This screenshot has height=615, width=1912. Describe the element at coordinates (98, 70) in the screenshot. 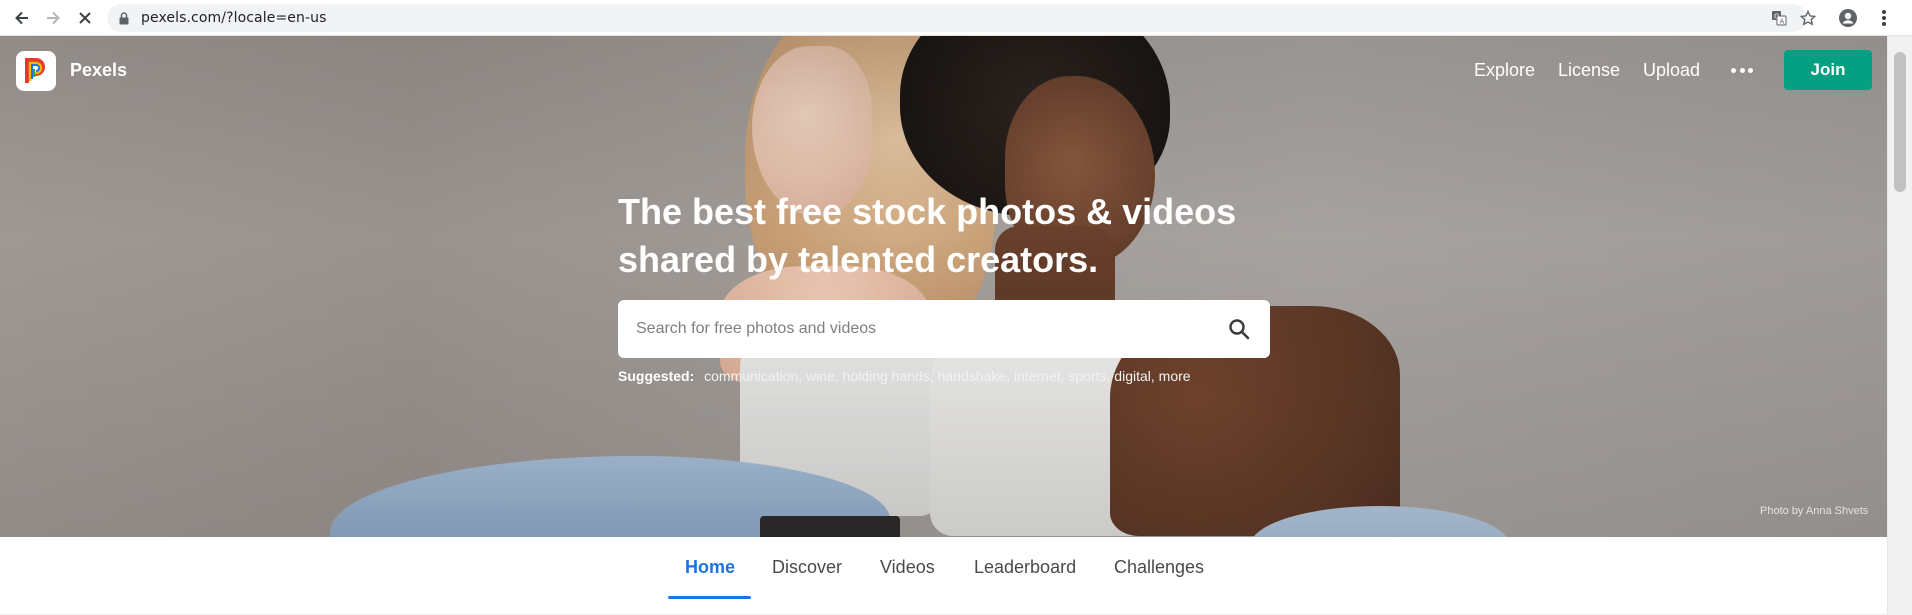

I see `brand-name: Pexels` at that location.